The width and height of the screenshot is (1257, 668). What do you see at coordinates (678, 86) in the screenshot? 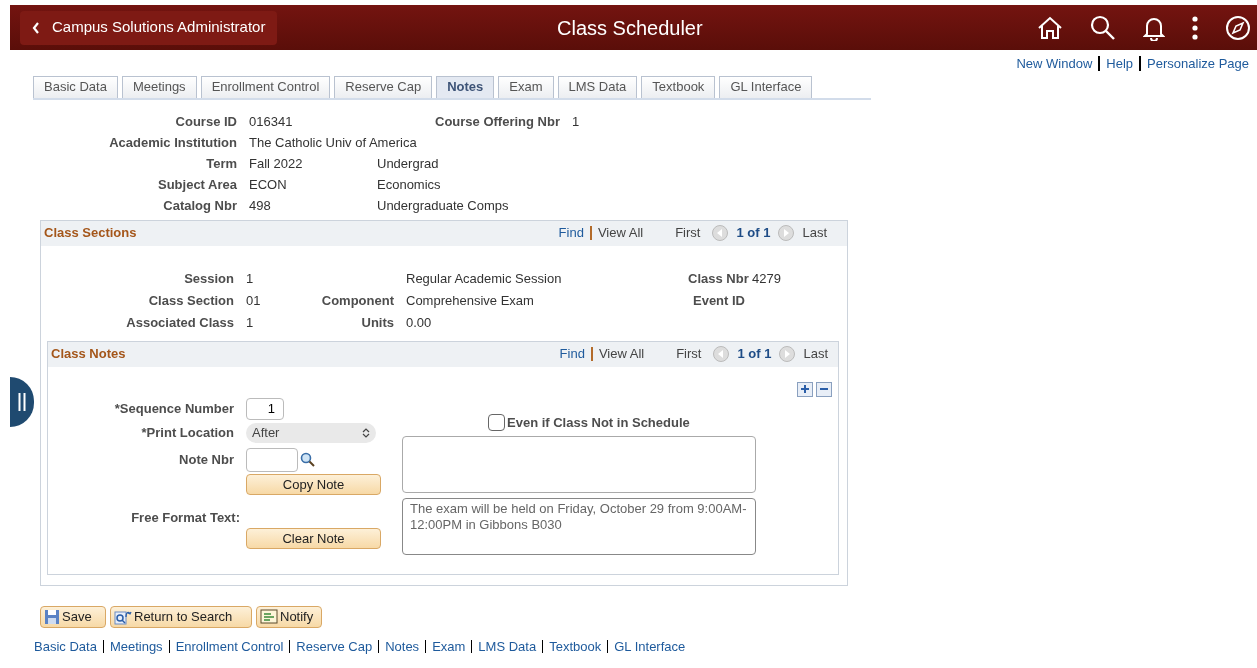
I see `tab: Textbook` at bounding box center [678, 86].